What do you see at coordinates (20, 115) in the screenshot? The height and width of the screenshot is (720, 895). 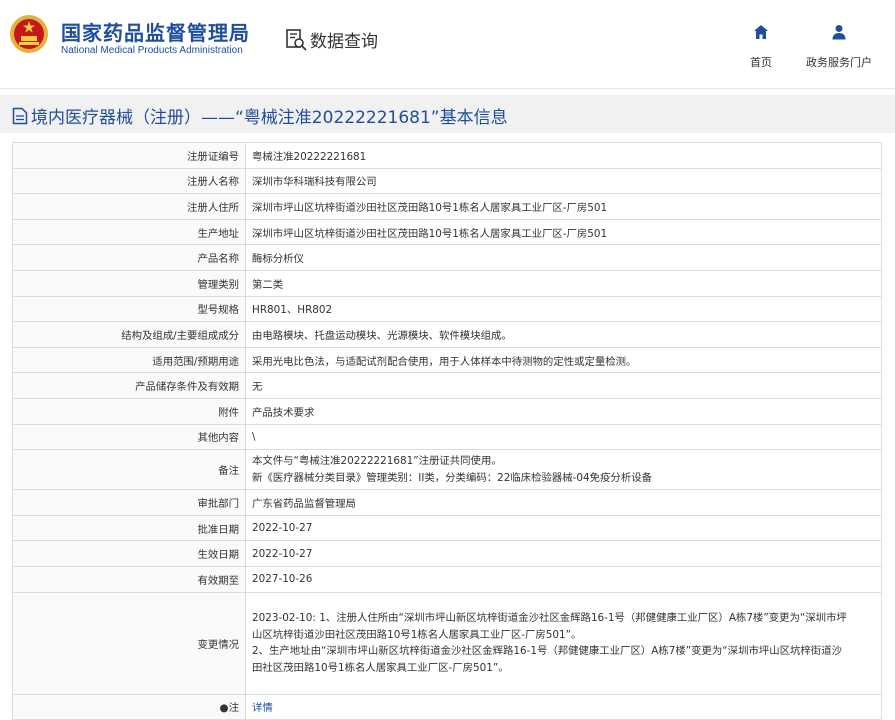 I see `document-icon` at bounding box center [20, 115].